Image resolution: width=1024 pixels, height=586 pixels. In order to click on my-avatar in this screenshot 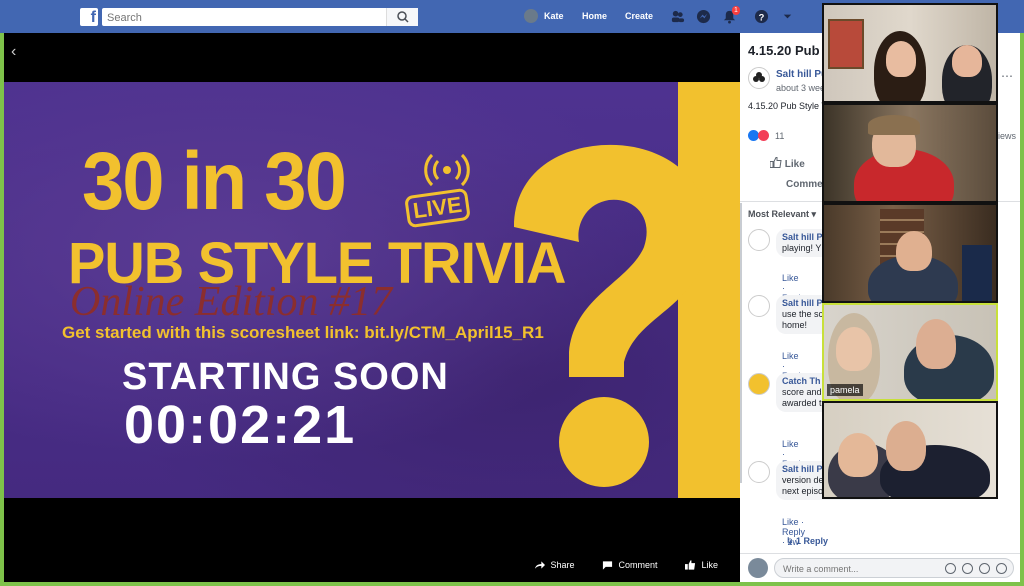, I will do `click(758, 568)`.